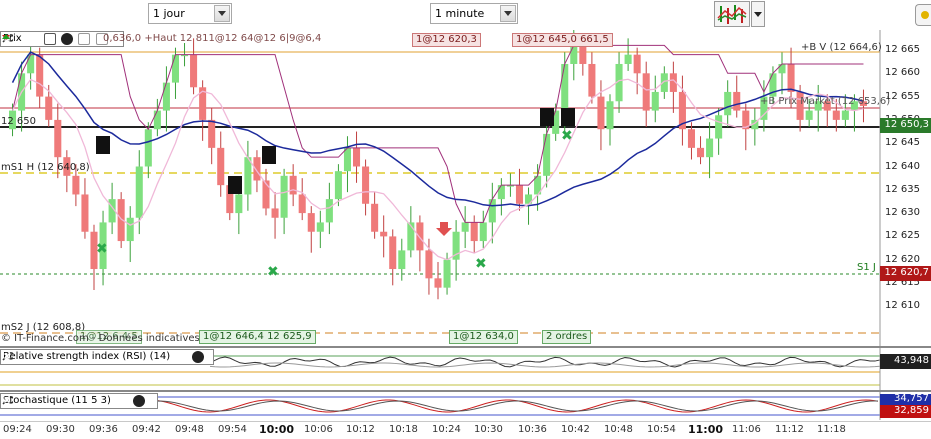  What do you see at coordinates (902, 143) in the screenshot?
I see `price-tick-label: 12 645` at bounding box center [902, 143].